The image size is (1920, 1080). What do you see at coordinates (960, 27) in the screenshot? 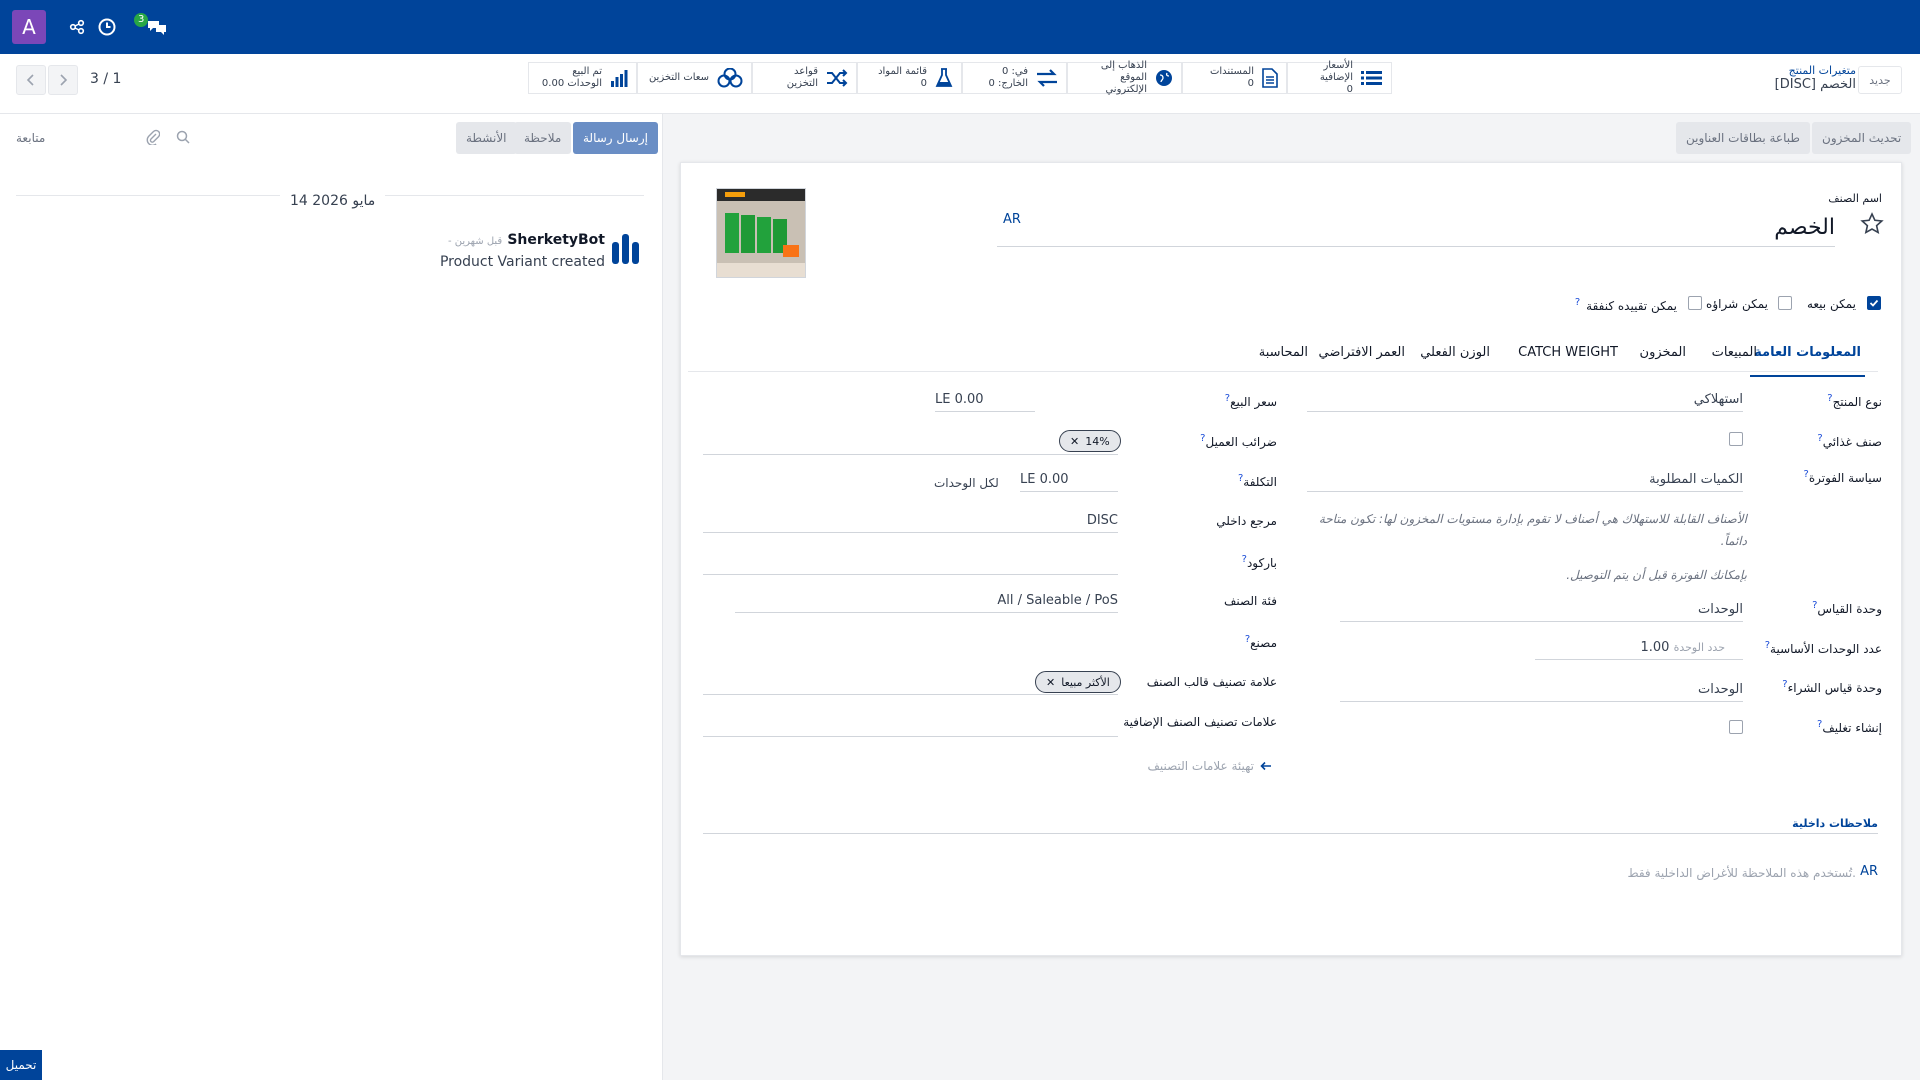
I see `top-navbar` at bounding box center [960, 27].